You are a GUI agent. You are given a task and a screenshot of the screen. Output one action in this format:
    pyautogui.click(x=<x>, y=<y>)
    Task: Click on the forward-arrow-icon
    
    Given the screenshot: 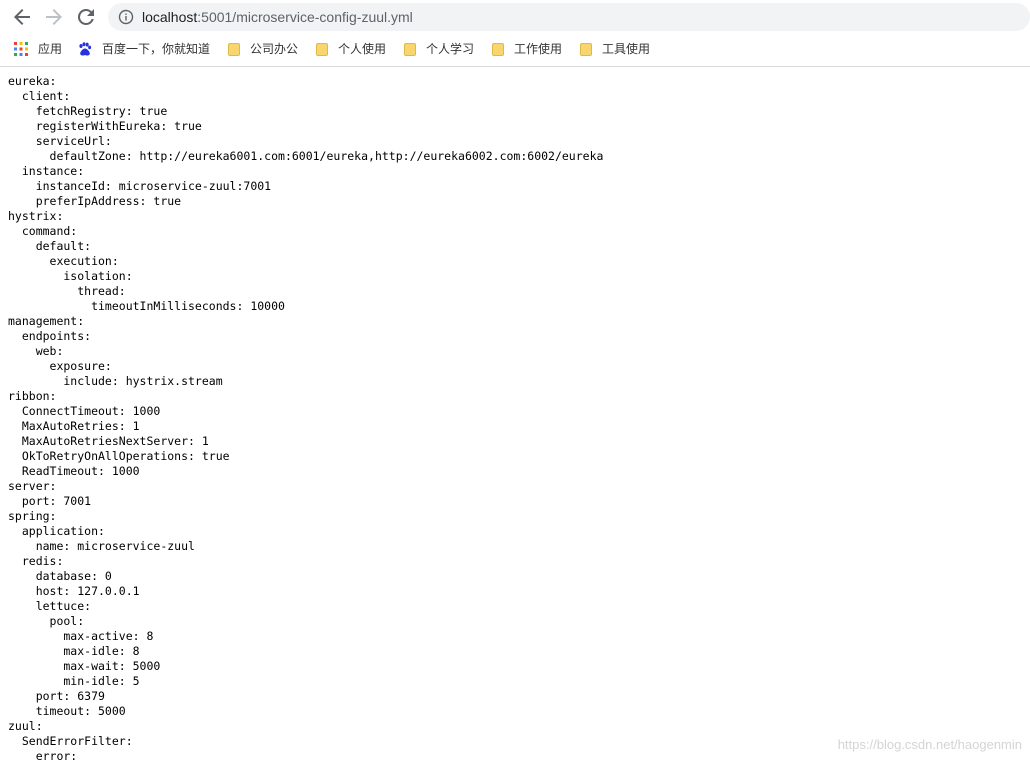 What is the action you would take?
    pyautogui.click(x=54, y=17)
    